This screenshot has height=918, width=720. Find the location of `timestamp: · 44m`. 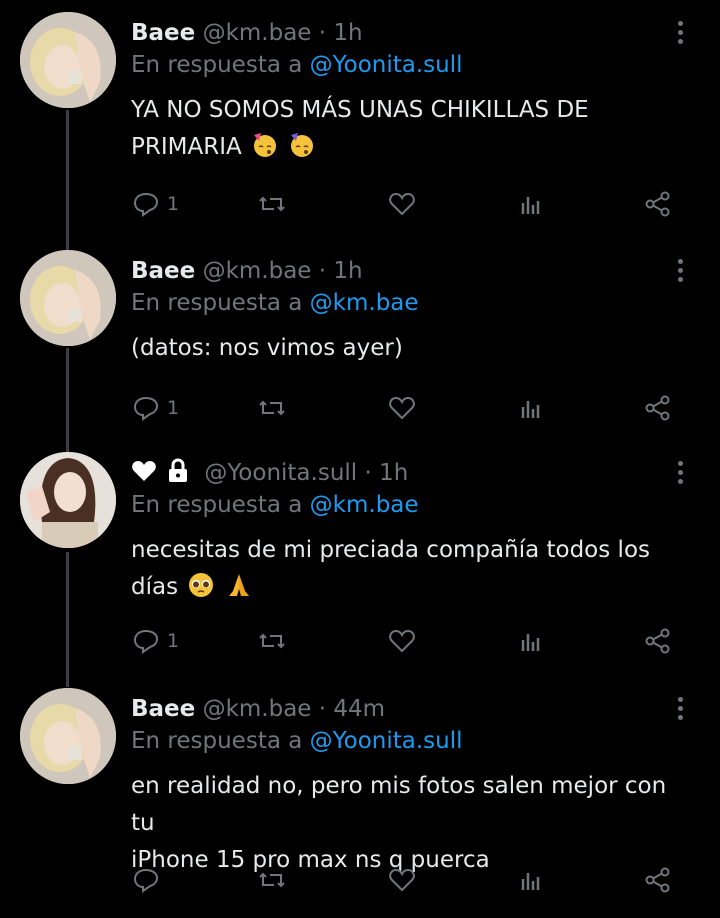

timestamp: · 44m is located at coordinates (352, 709).